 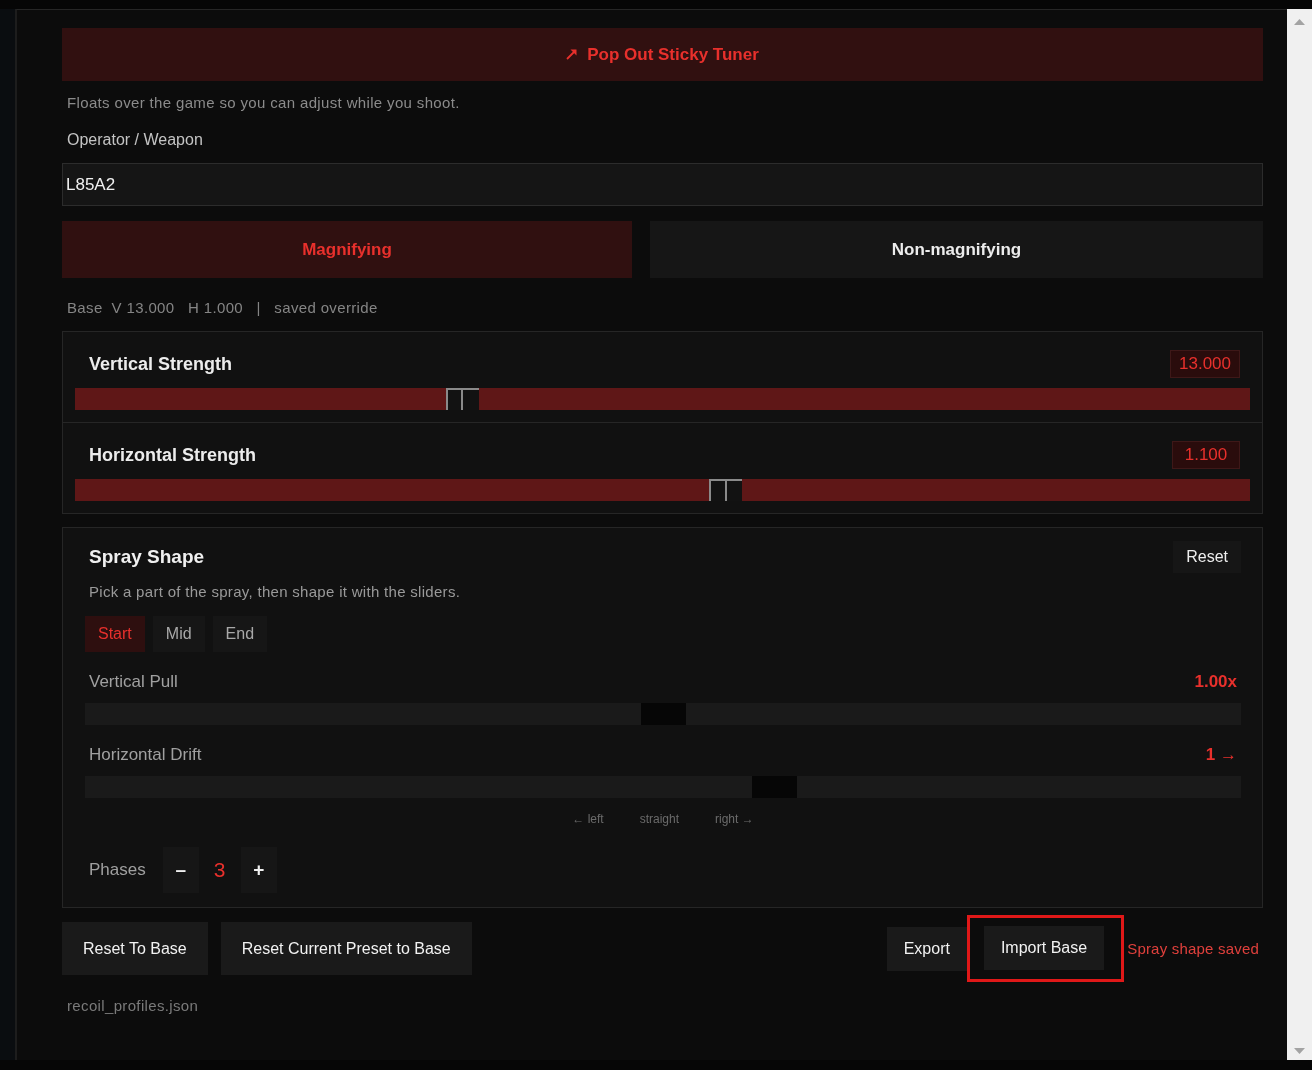 What do you see at coordinates (572, 54) in the screenshot?
I see `arrow-icon` at bounding box center [572, 54].